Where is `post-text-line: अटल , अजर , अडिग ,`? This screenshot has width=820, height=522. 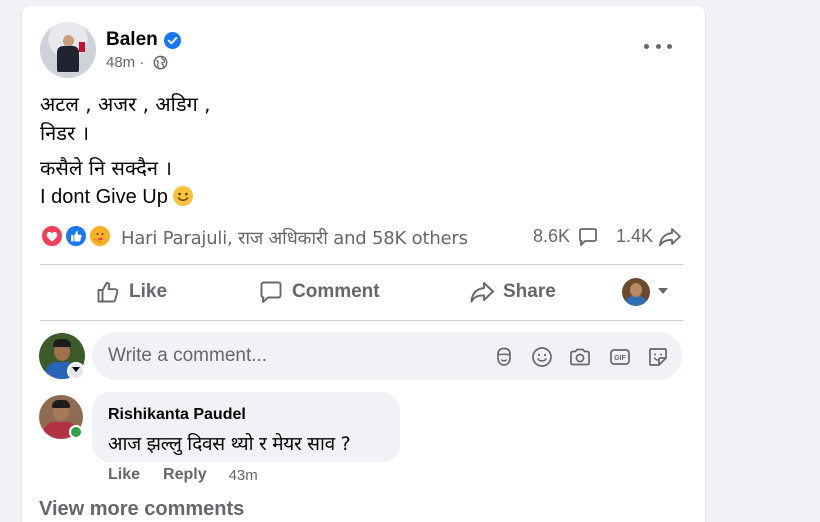 post-text-line: अटल , अजर , अडिग , is located at coordinates (125, 104).